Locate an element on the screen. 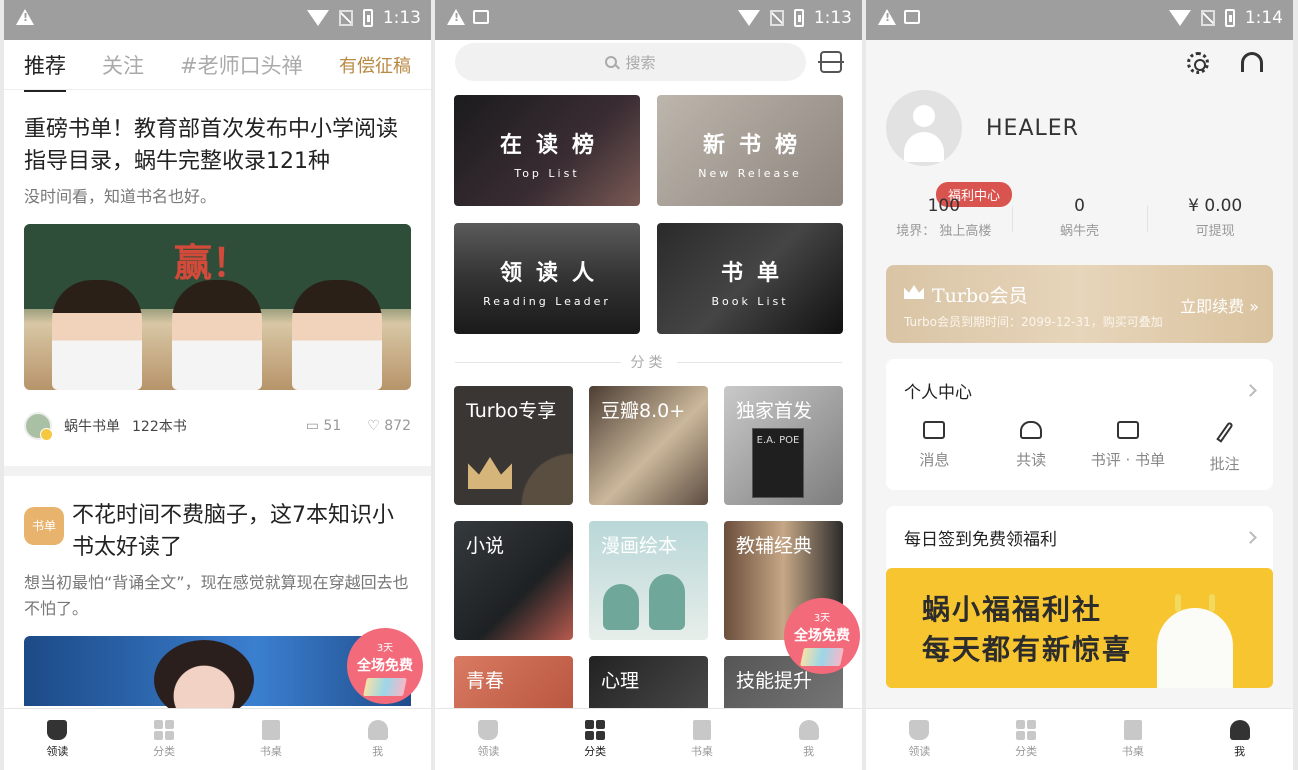 The height and width of the screenshot is (770, 1298). co-read-button: 共读 is located at coordinates (1031, 447).